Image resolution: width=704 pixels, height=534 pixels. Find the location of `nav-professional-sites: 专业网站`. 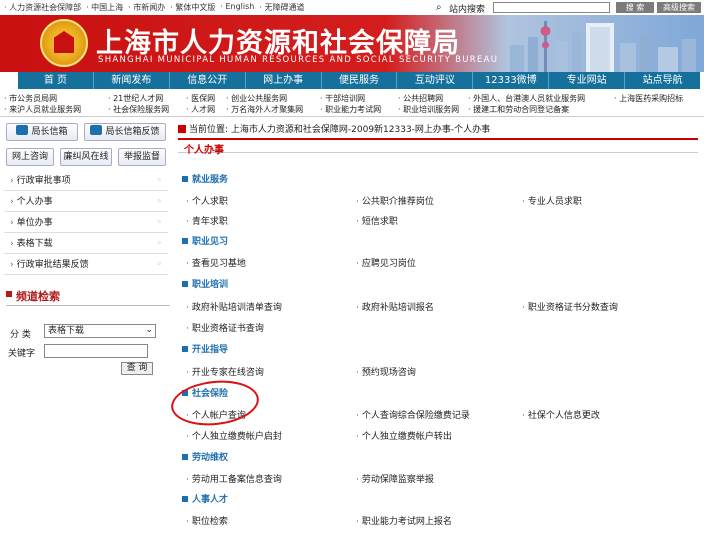

nav-professional-sites: 专业网站 is located at coordinates (587, 80).